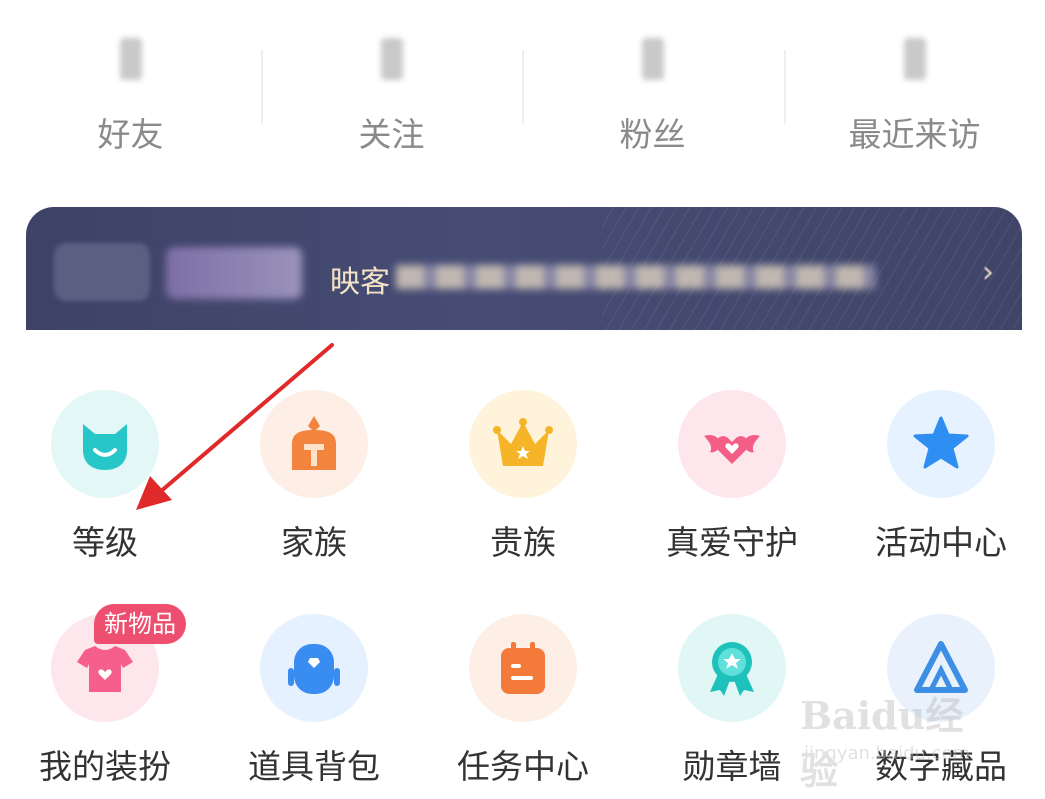  Describe the element at coordinates (130, 85) in the screenshot. I see `stat-friends: 好友` at that location.